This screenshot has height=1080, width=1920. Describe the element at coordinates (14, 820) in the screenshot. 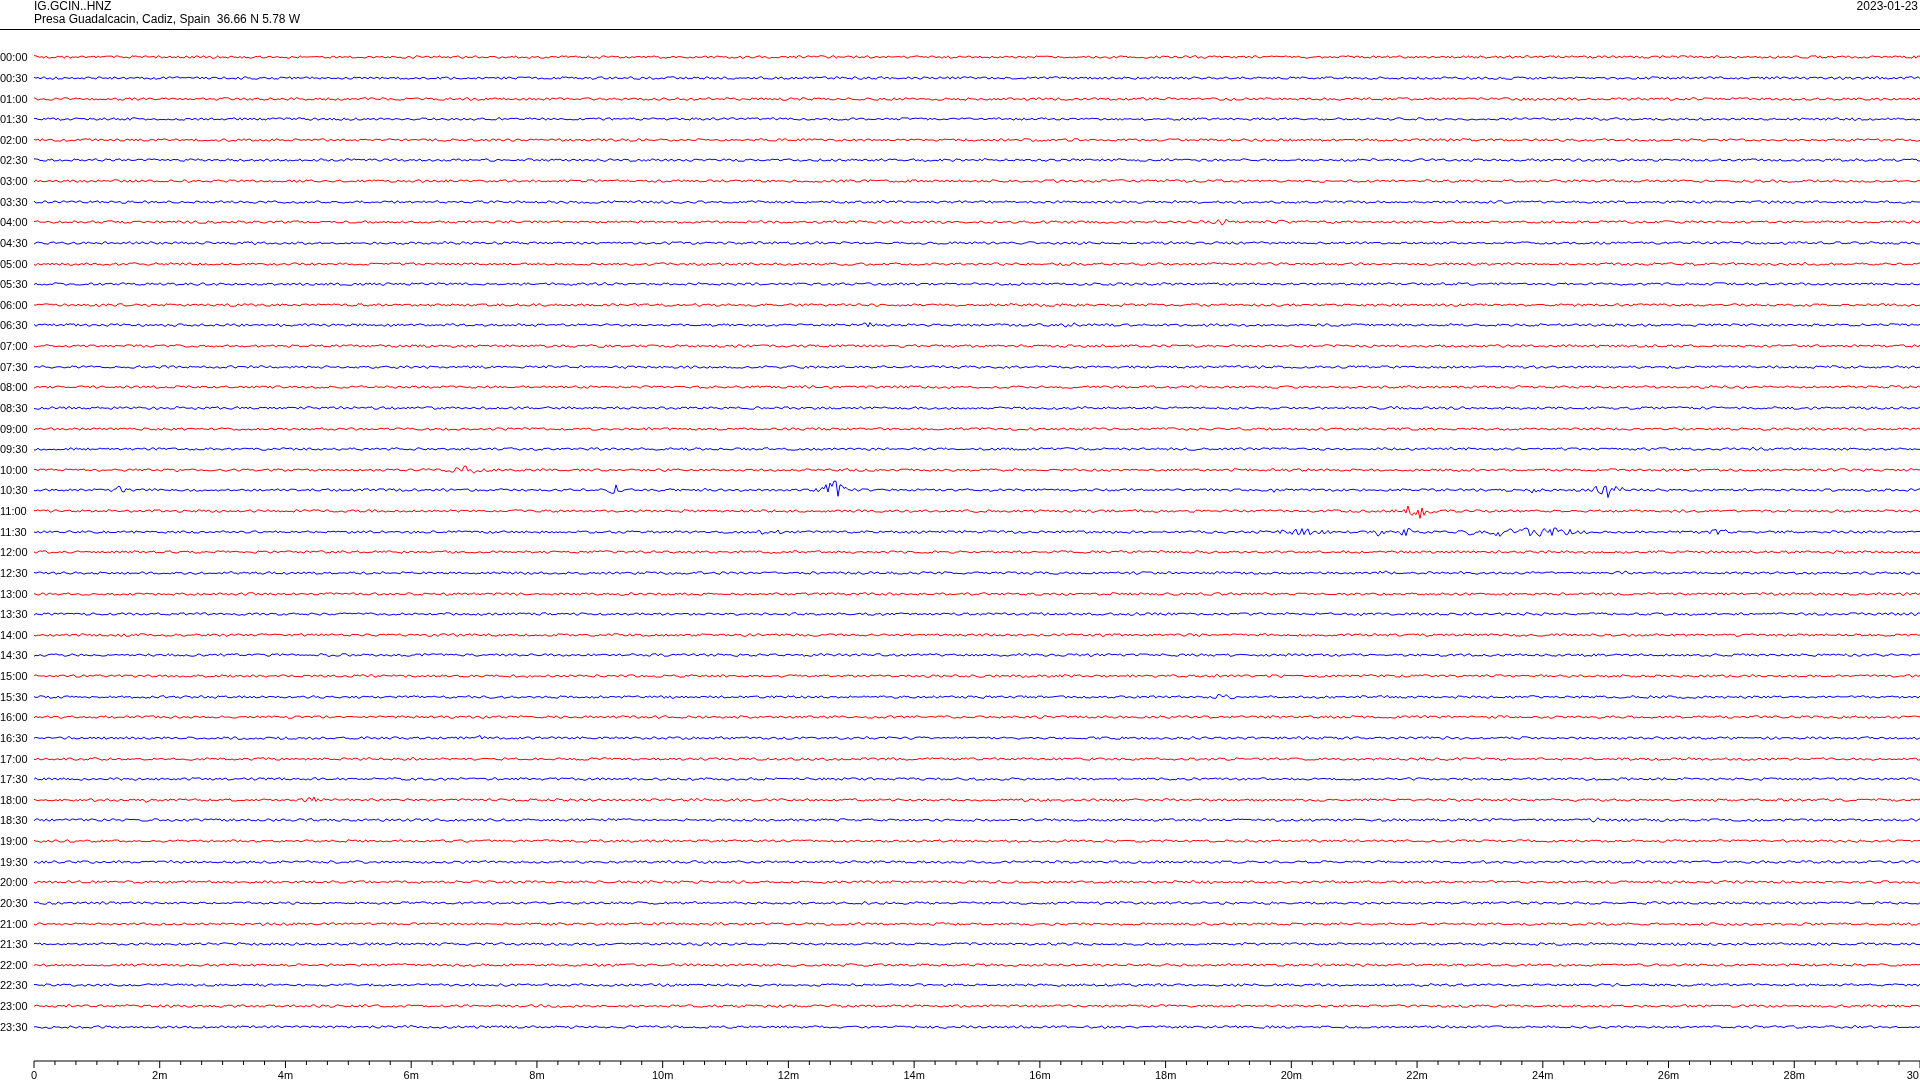

I see `time-label: 18:30` at that location.